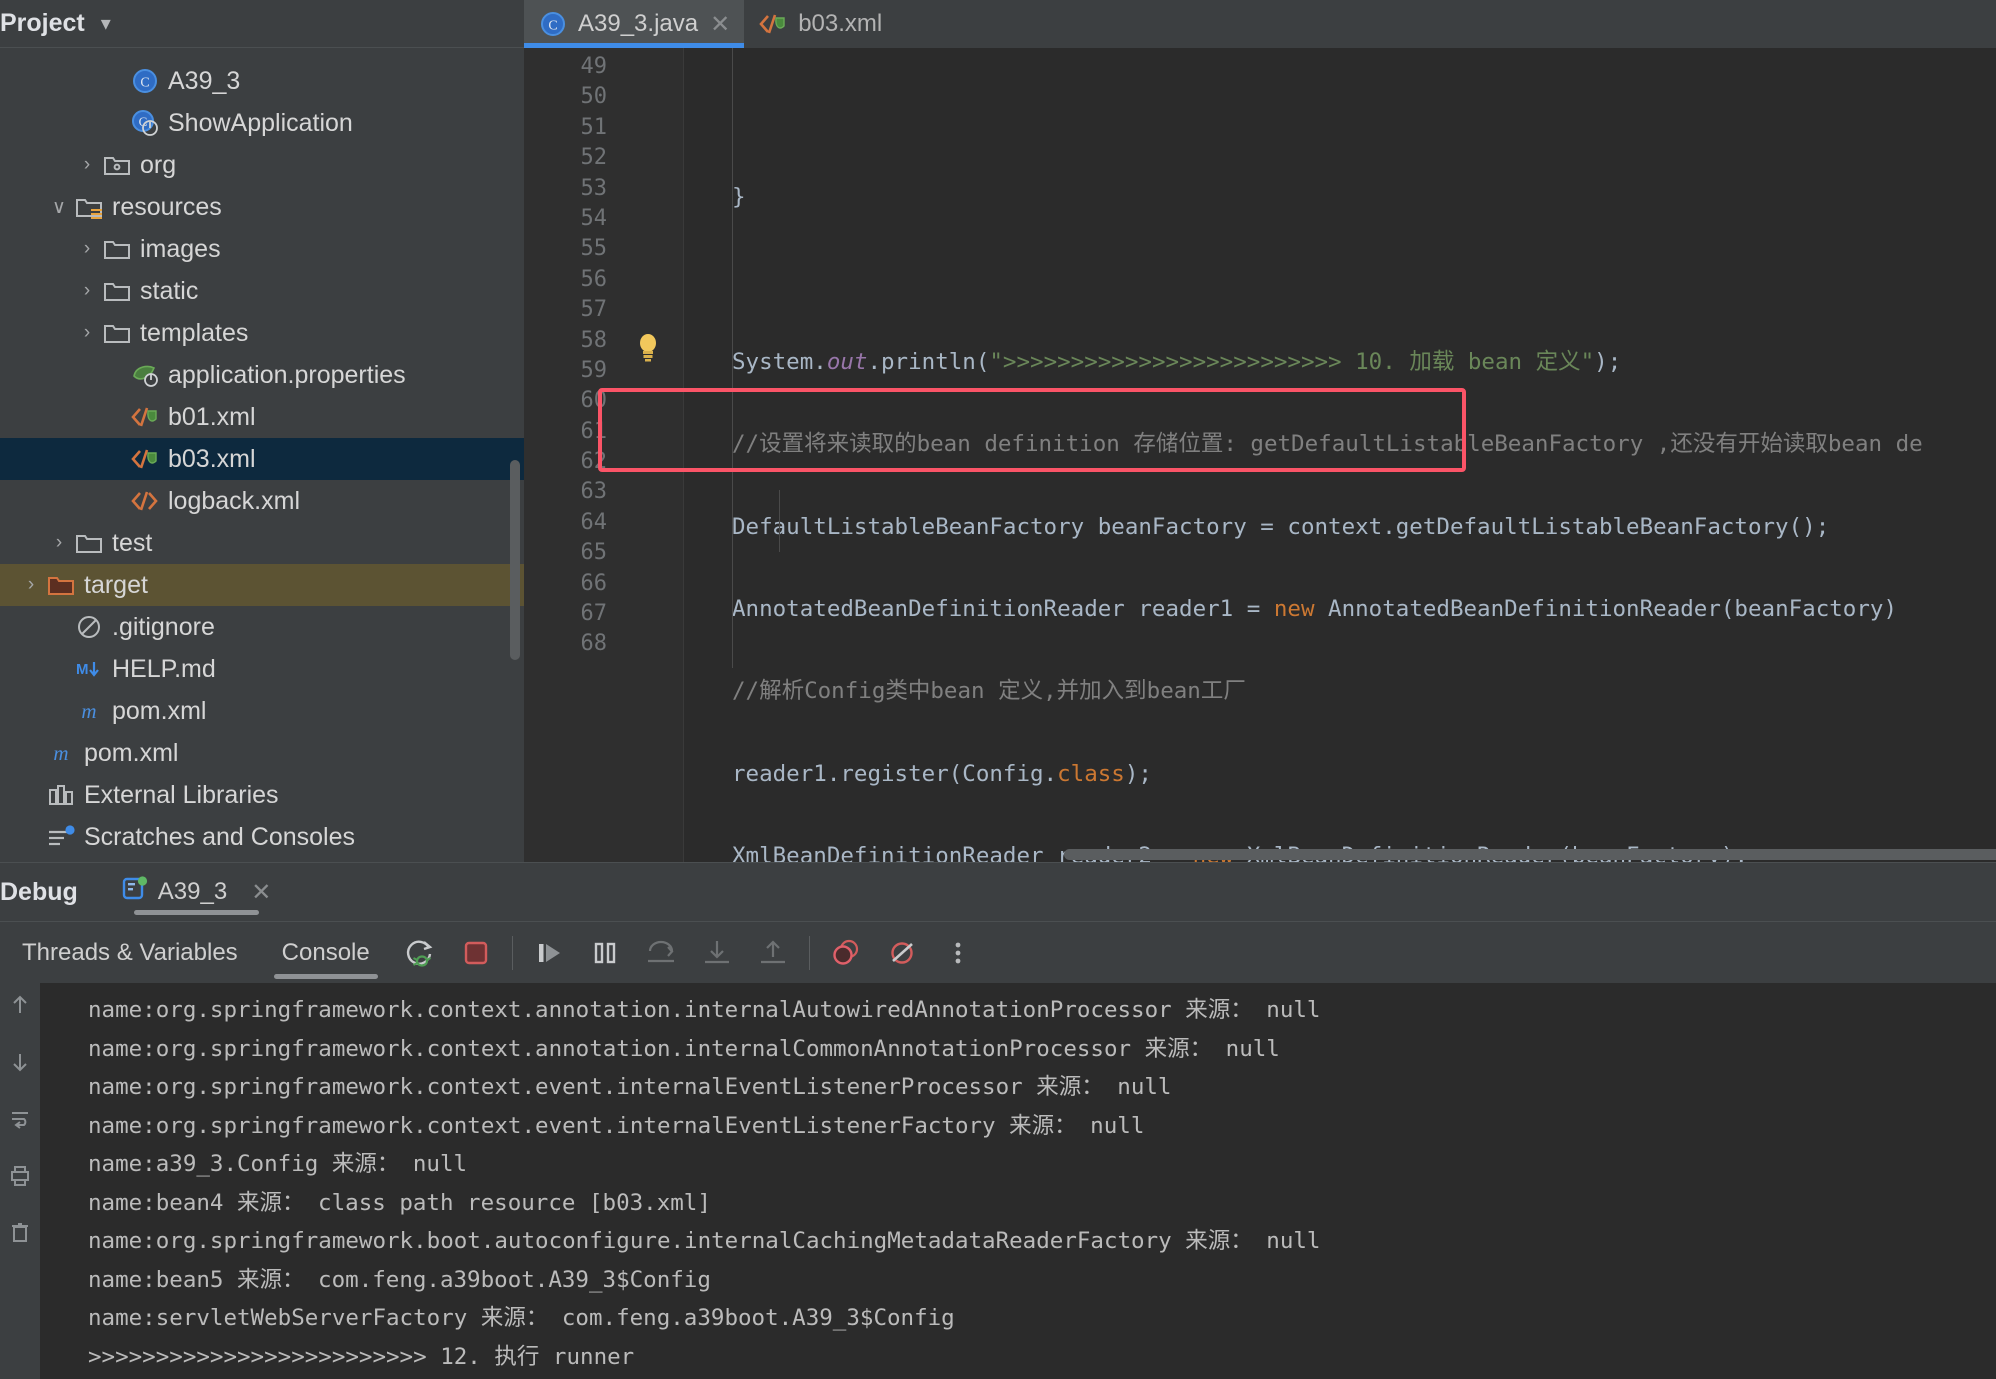 The image size is (1996, 1379). I want to click on markdown-icon: M, so click(89, 669).